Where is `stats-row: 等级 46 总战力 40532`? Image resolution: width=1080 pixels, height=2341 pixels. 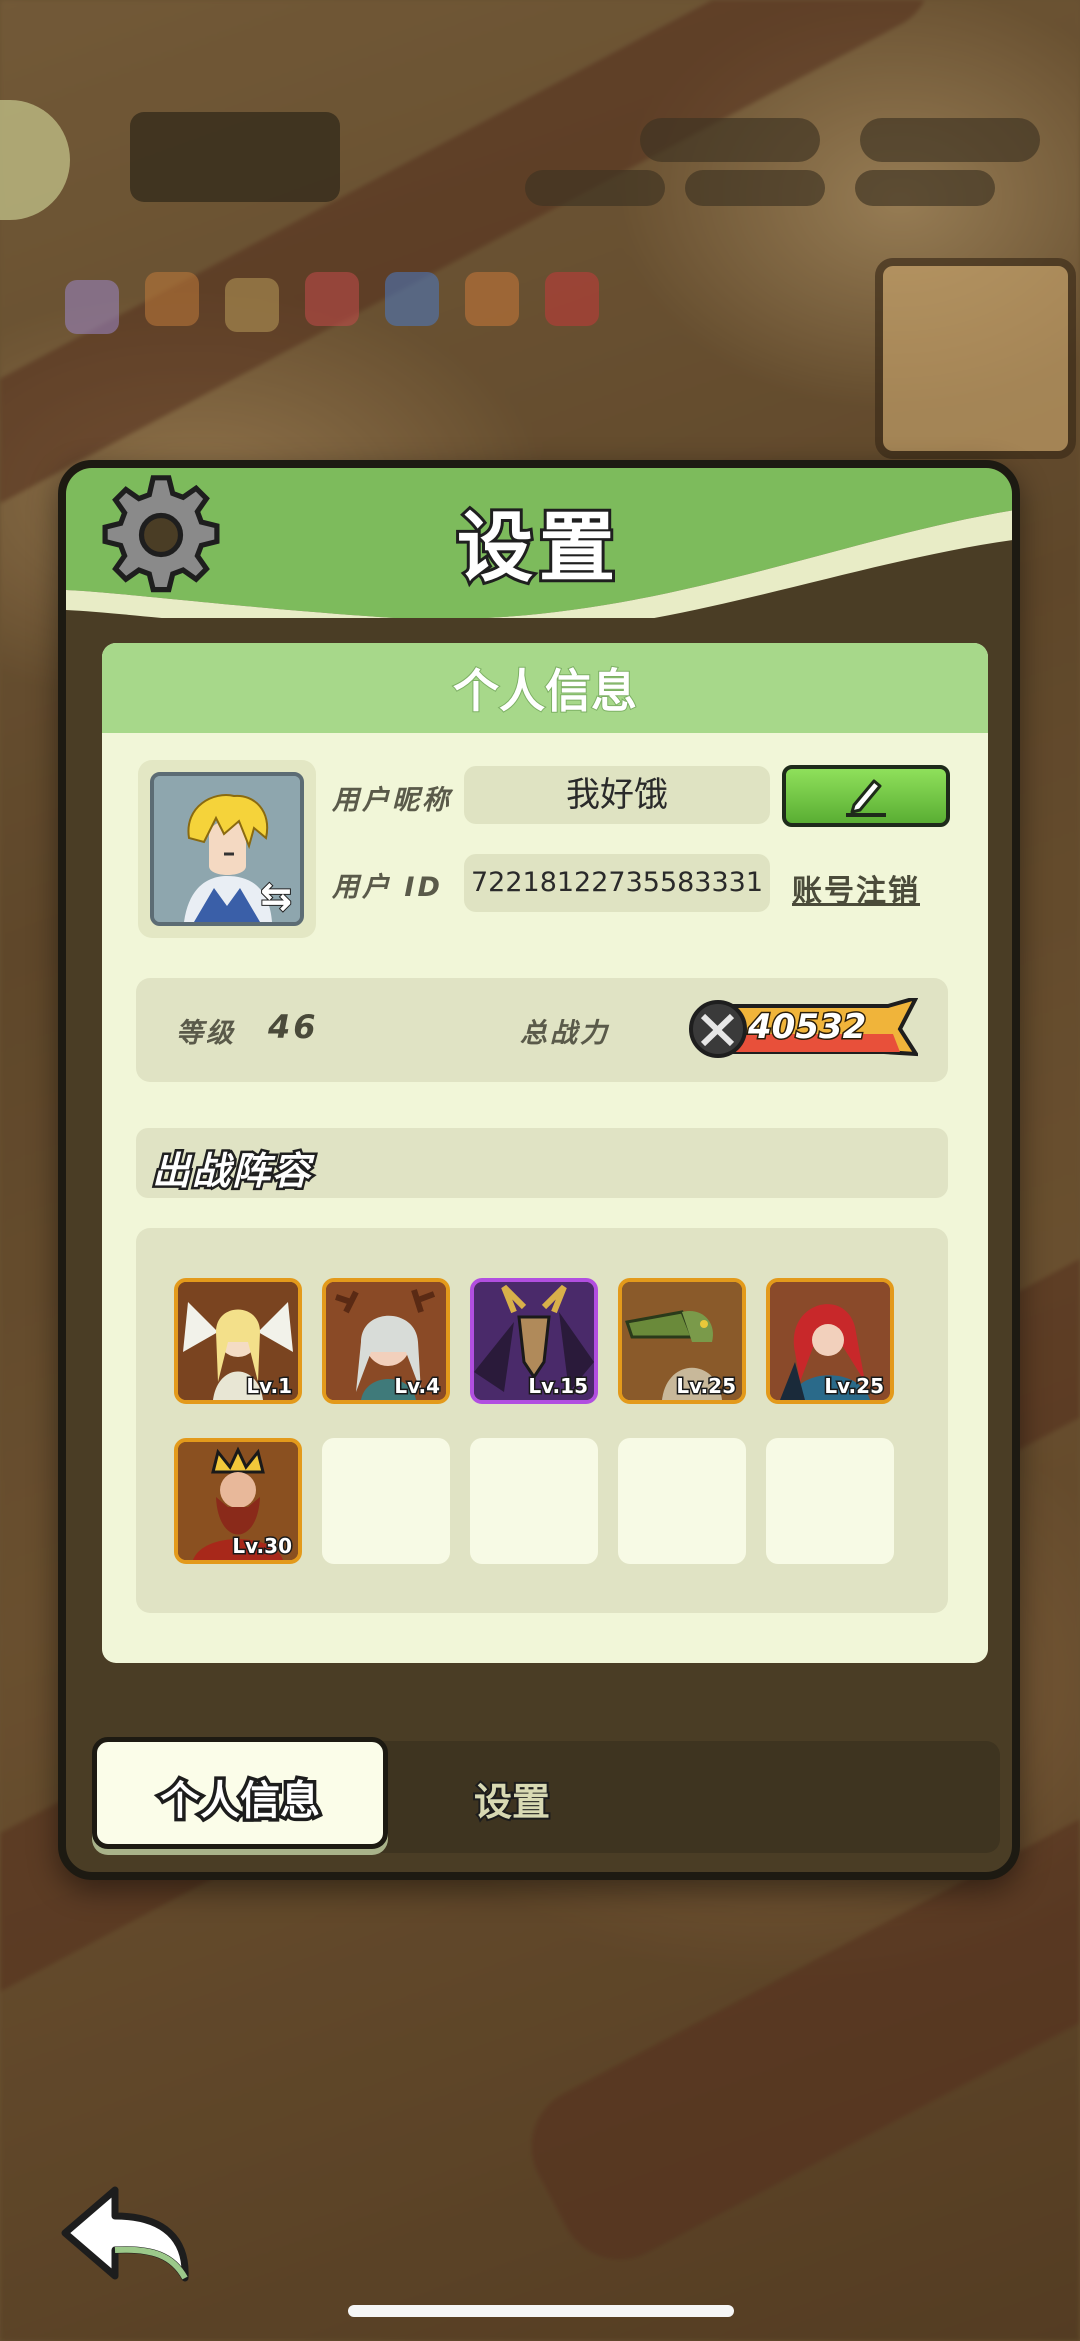 stats-row: 等级 46 总战力 40532 is located at coordinates (542, 1030).